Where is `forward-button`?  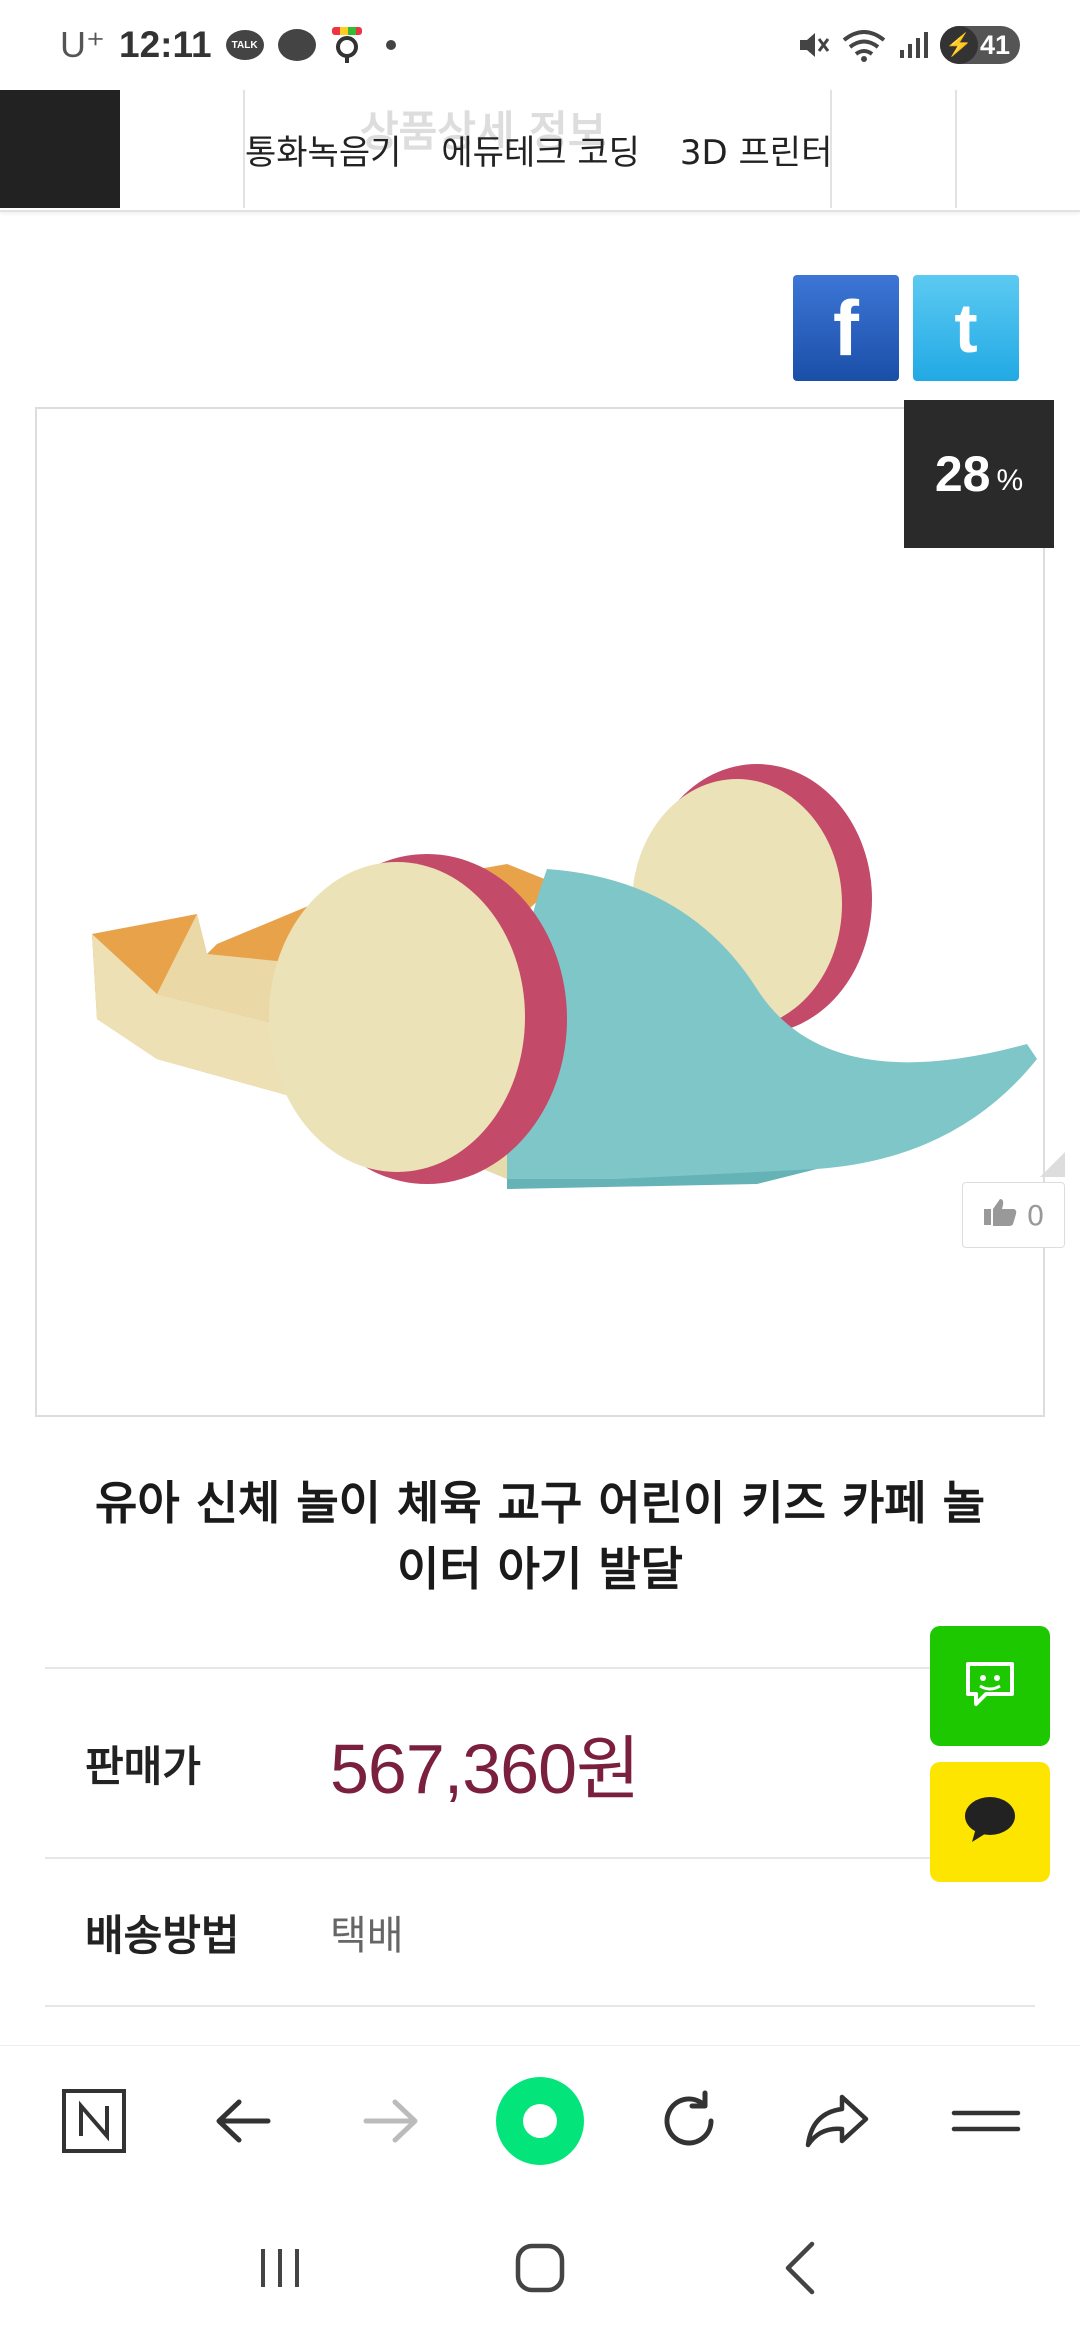 forward-button is located at coordinates (391, 2121).